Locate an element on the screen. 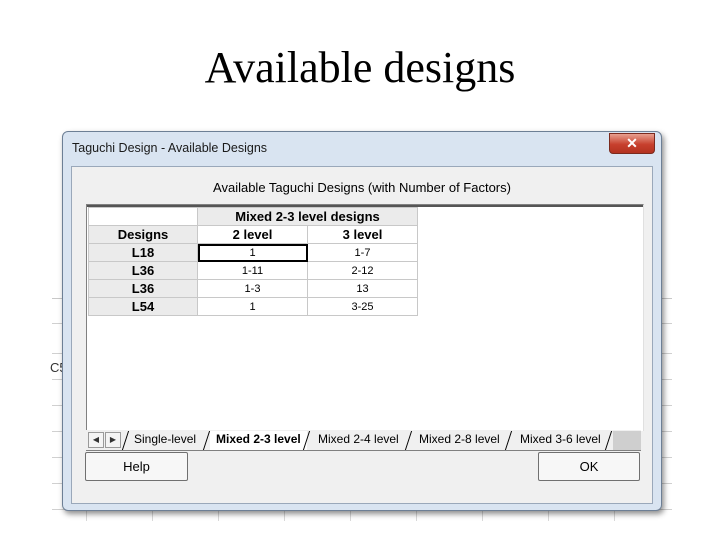 Image resolution: width=720 pixels, height=540 pixels. table-row: L36 1-3 13 is located at coordinates (253, 288).